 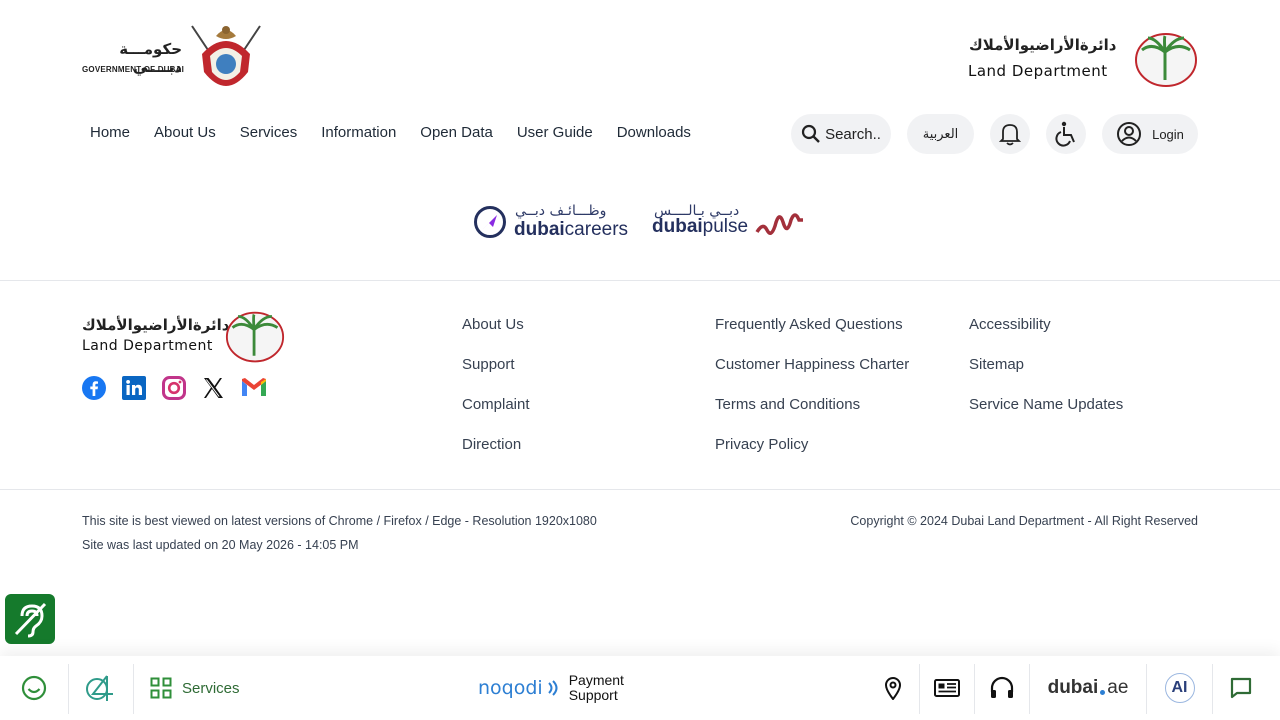 What do you see at coordinates (94, 388) in the screenshot?
I see `facebook-icon` at bounding box center [94, 388].